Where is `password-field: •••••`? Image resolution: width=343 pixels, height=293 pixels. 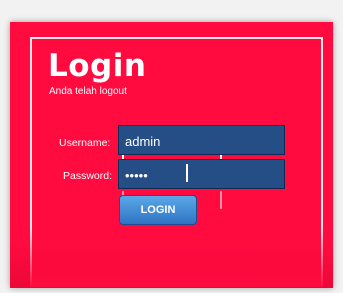 password-field: ••••• is located at coordinates (201, 174).